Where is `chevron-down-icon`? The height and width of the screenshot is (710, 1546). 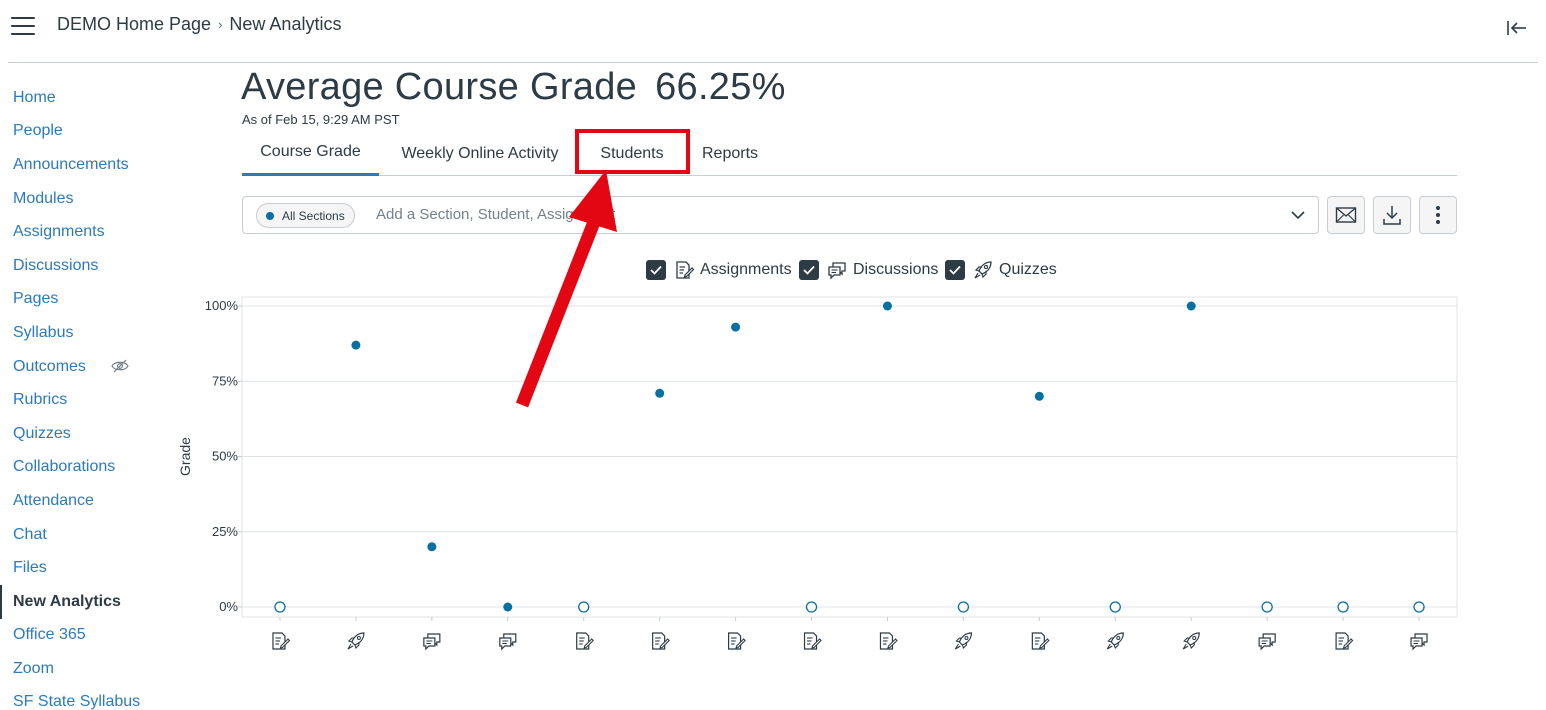 chevron-down-icon is located at coordinates (1298, 215).